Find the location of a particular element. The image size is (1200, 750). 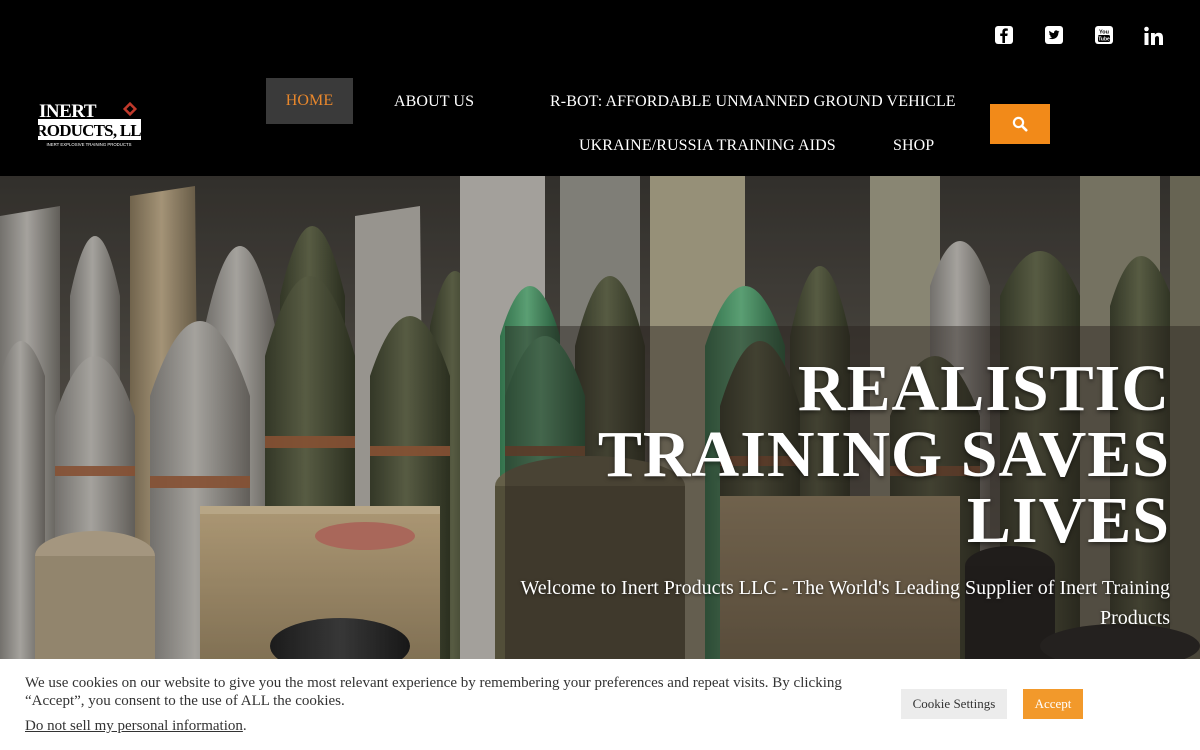

svg-text: Tube is located at coordinates (1104, 40).